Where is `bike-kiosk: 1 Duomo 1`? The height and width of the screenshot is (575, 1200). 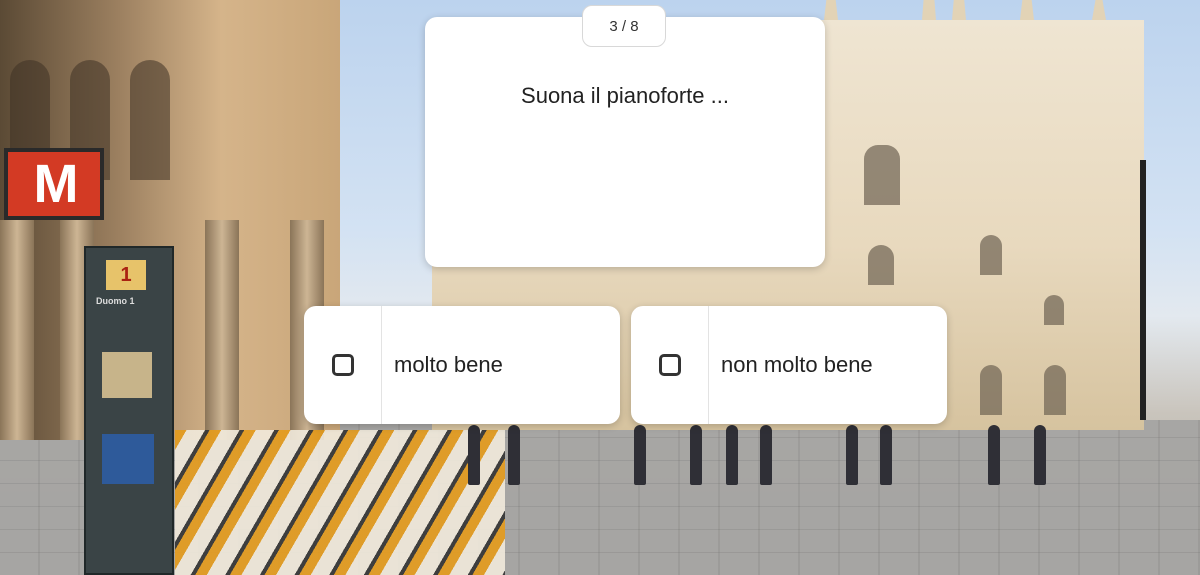 bike-kiosk: 1 Duomo 1 is located at coordinates (129, 410).